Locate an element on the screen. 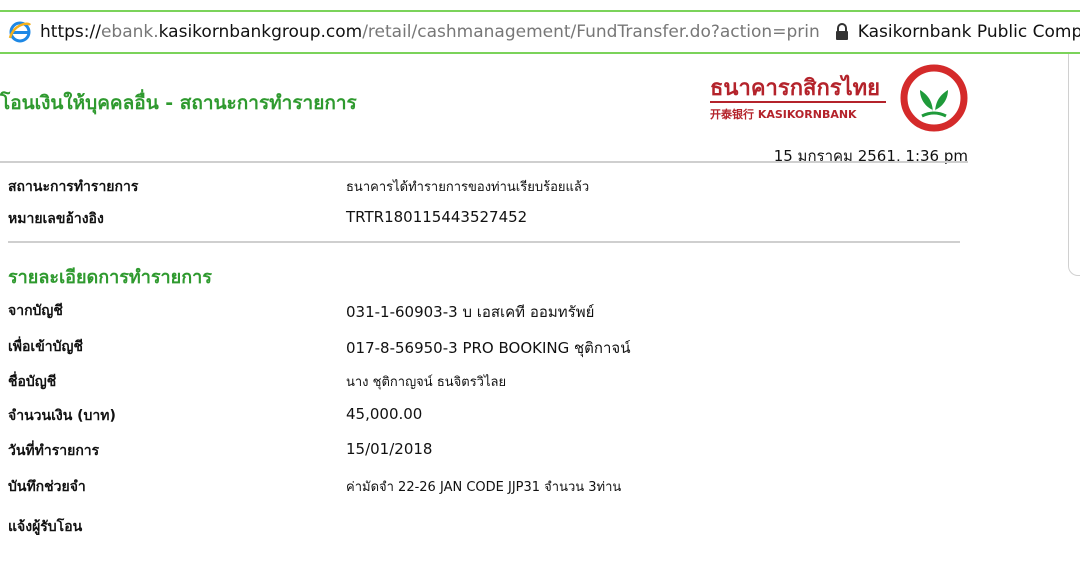 The height and width of the screenshot is (586, 1080). reference-label: หมายเลขอ้างอิง is located at coordinates (56, 219).